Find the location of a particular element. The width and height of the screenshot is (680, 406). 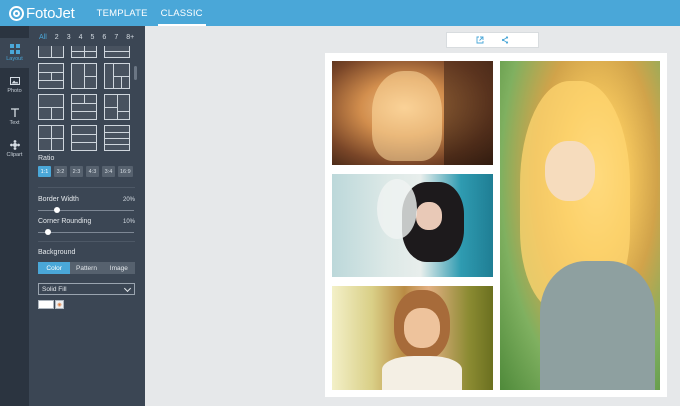

fill-type-select: Solid Fill is located at coordinates (86, 289).